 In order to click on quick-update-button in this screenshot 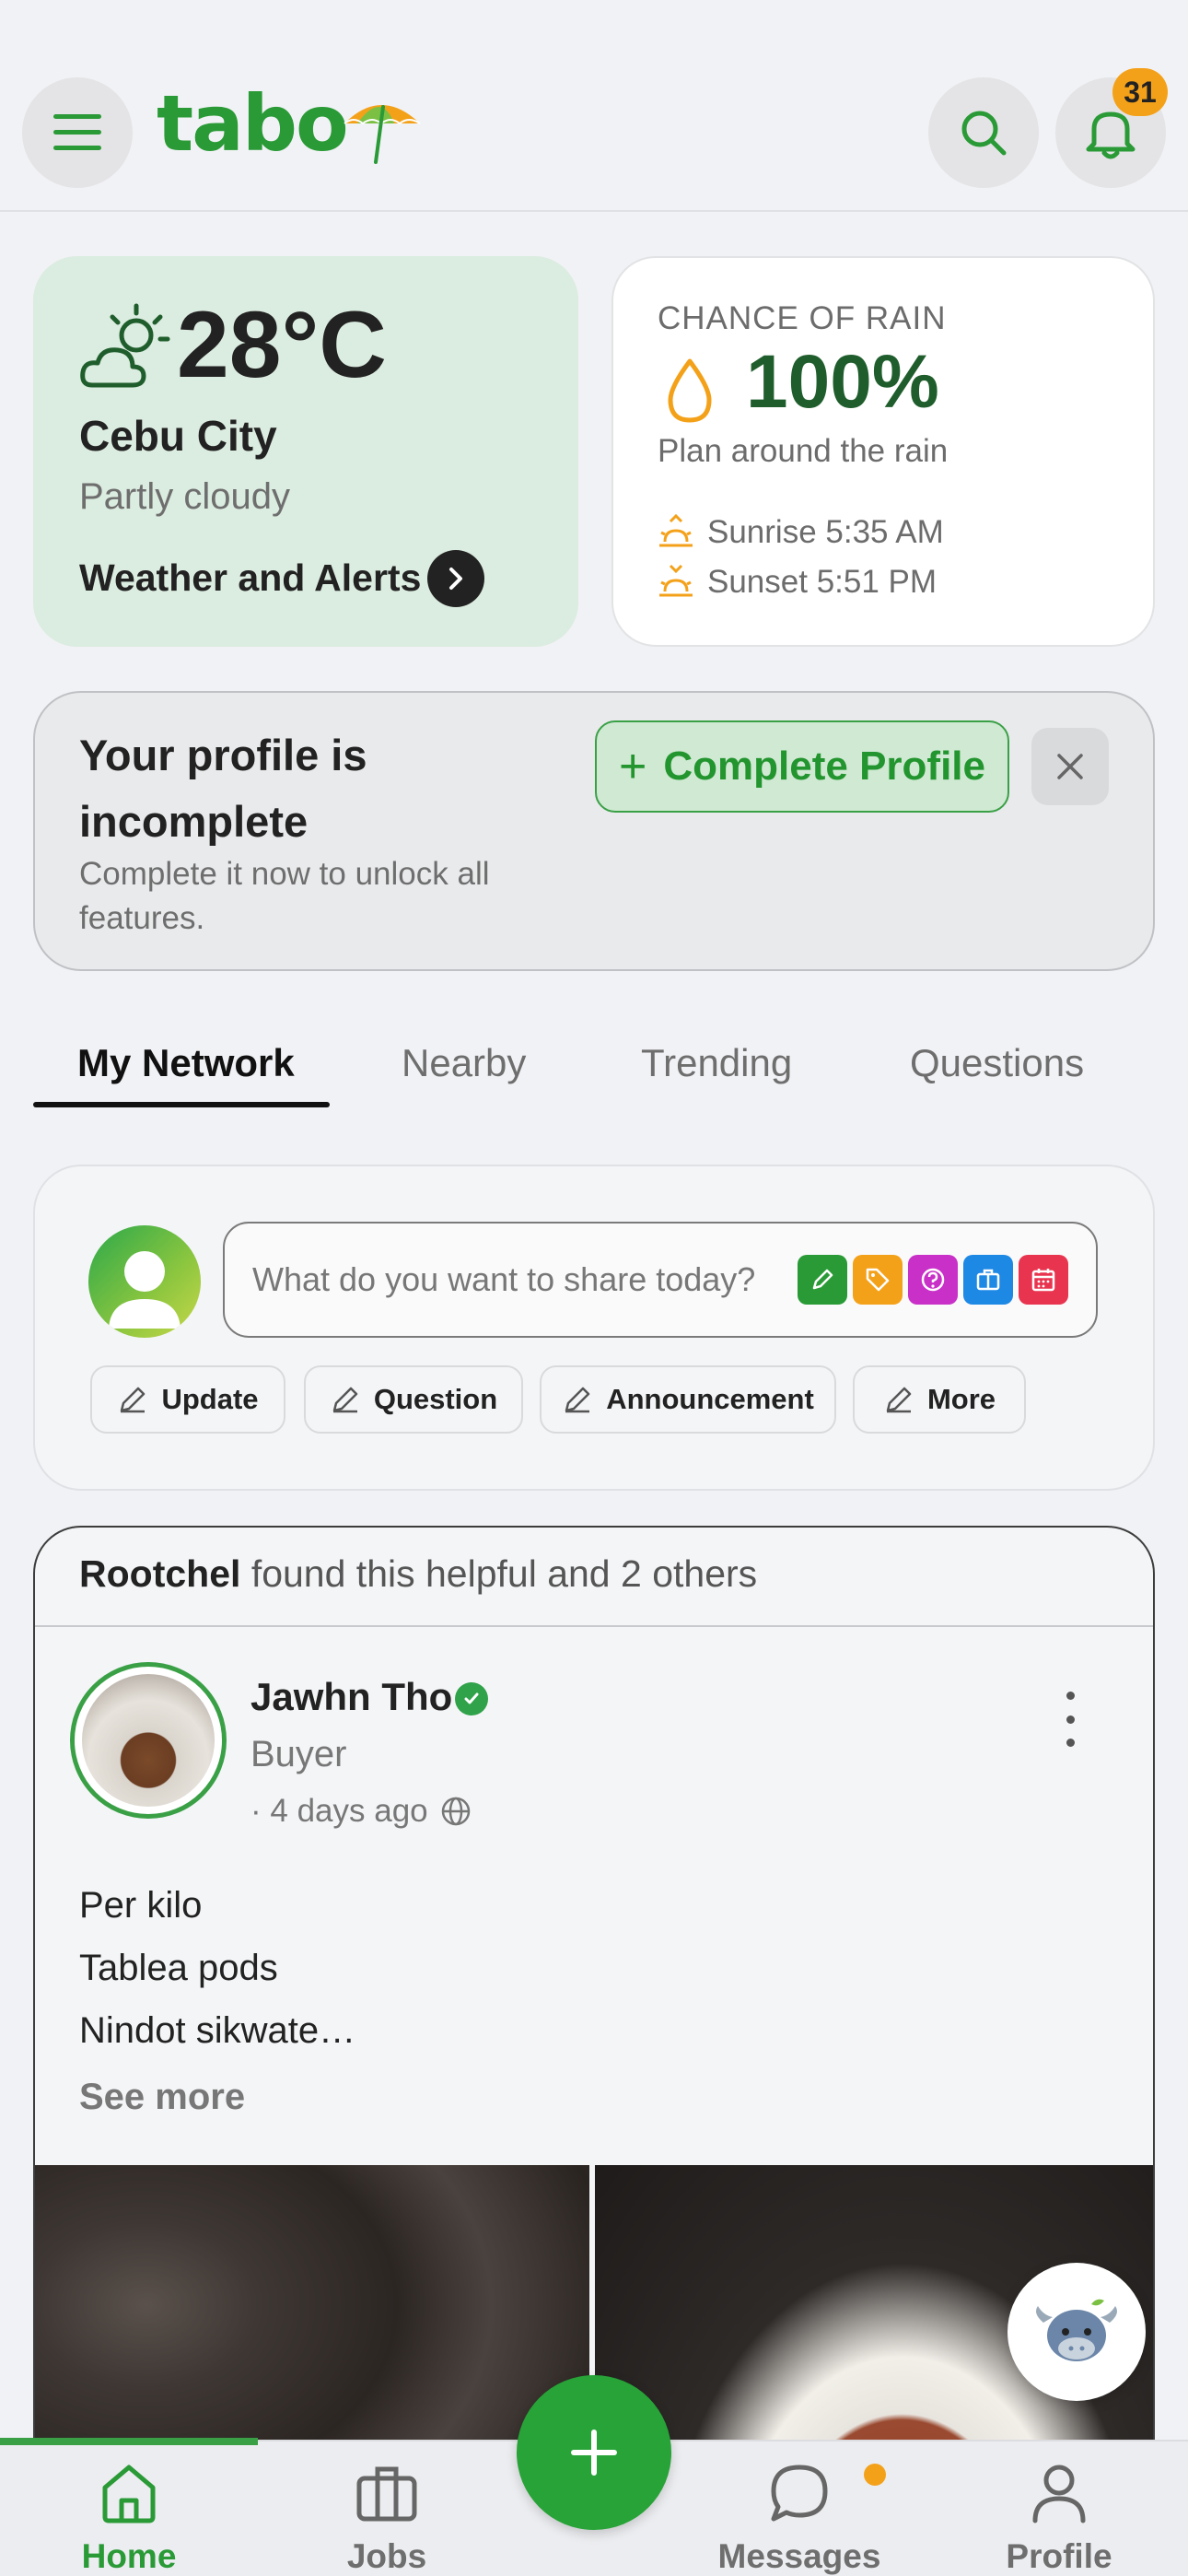, I will do `click(822, 1280)`.